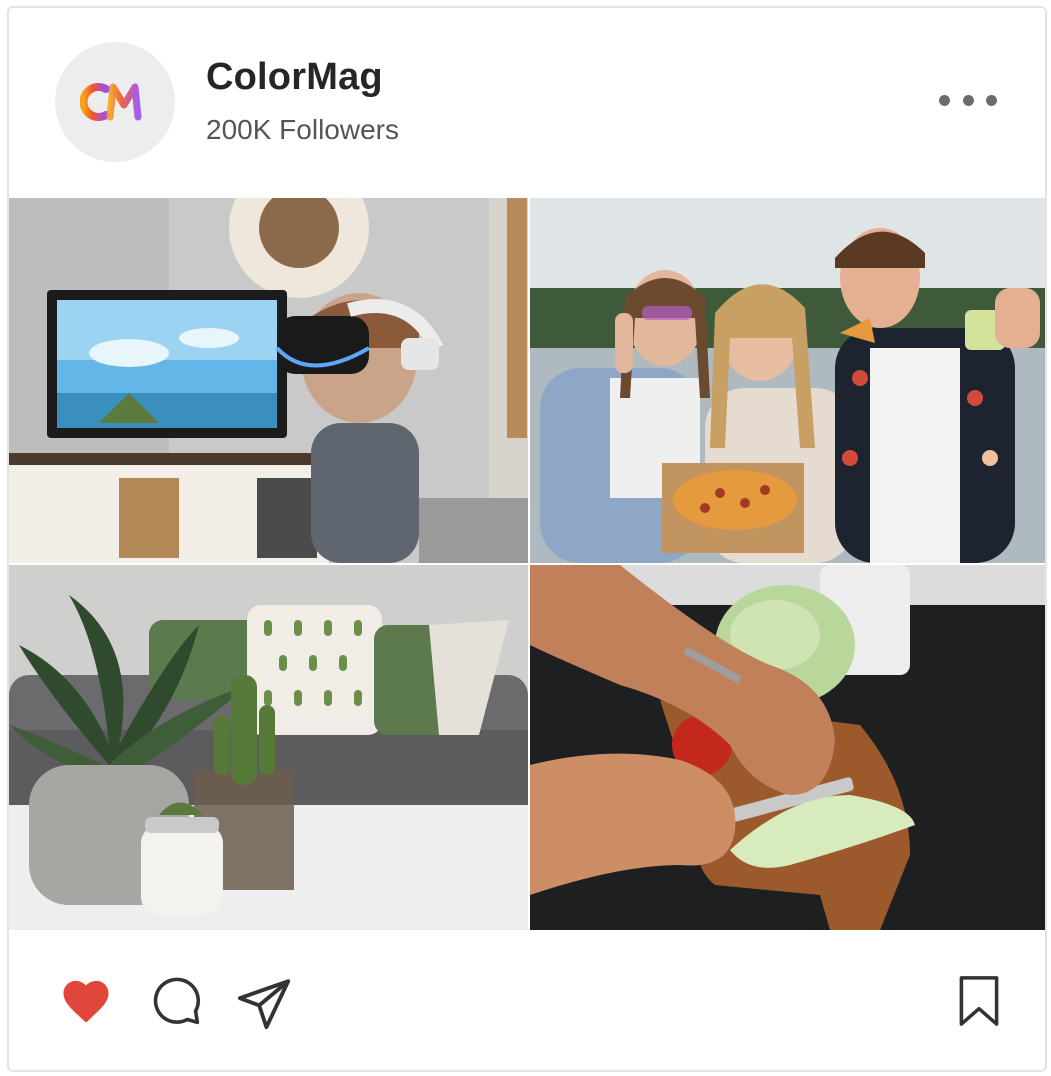 The height and width of the screenshot is (1076, 1051). What do you see at coordinates (979, 1001) in the screenshot?
I see `bookmark-icon` at bounding box center [979, 1001].